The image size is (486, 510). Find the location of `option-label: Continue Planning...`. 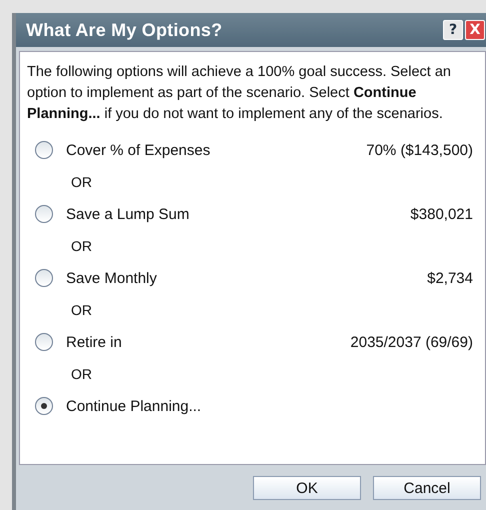

option-label: Continue Planning... is located at coordinates (269, 406).